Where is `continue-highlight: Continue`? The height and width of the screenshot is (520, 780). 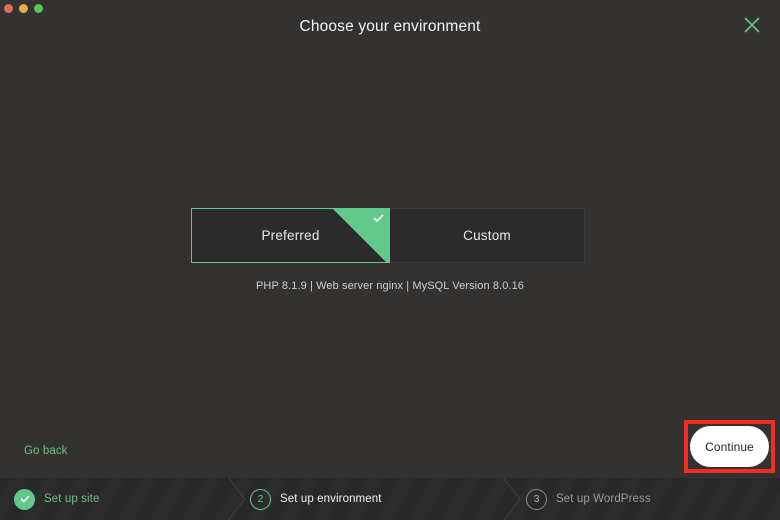 continue-highlight: Continue is located at coordinates (729, 446).